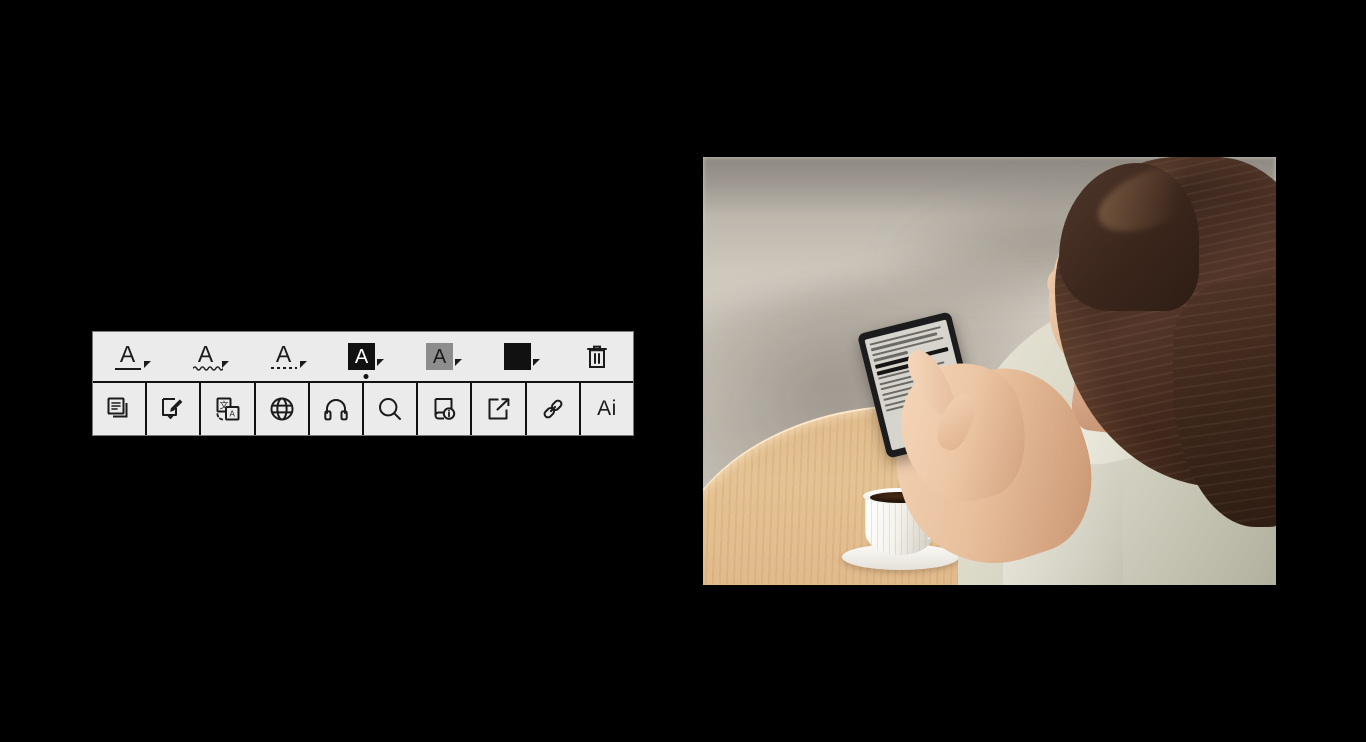 This screenshot has width=1366, height=742. I want to click on text-selection-context-toolbar: A A A A A 文 A Ai, so click(363, 383).